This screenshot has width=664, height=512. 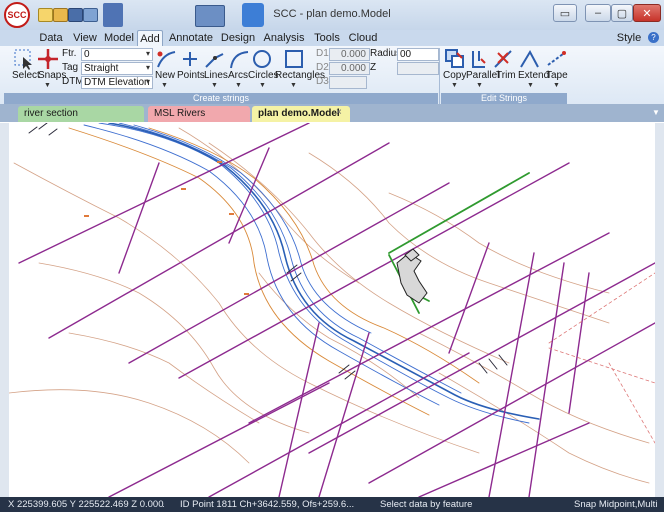 What do you see at coordinates (455, 59) in the screenshot?
I see `copy-icon` at bounding box center [455, 59].